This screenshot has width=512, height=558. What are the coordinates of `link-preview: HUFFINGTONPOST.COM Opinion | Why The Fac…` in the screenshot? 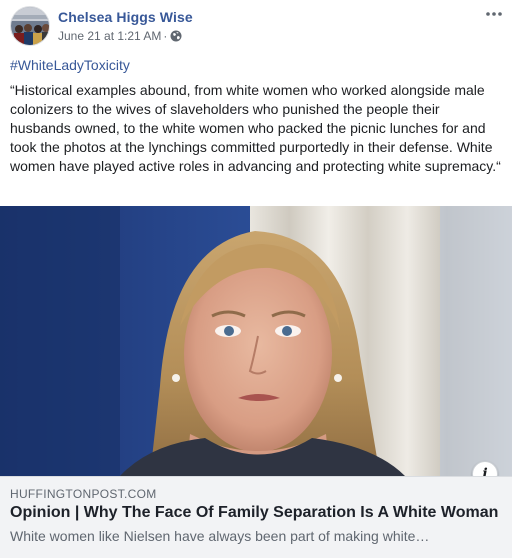 It's located at (256, 517).